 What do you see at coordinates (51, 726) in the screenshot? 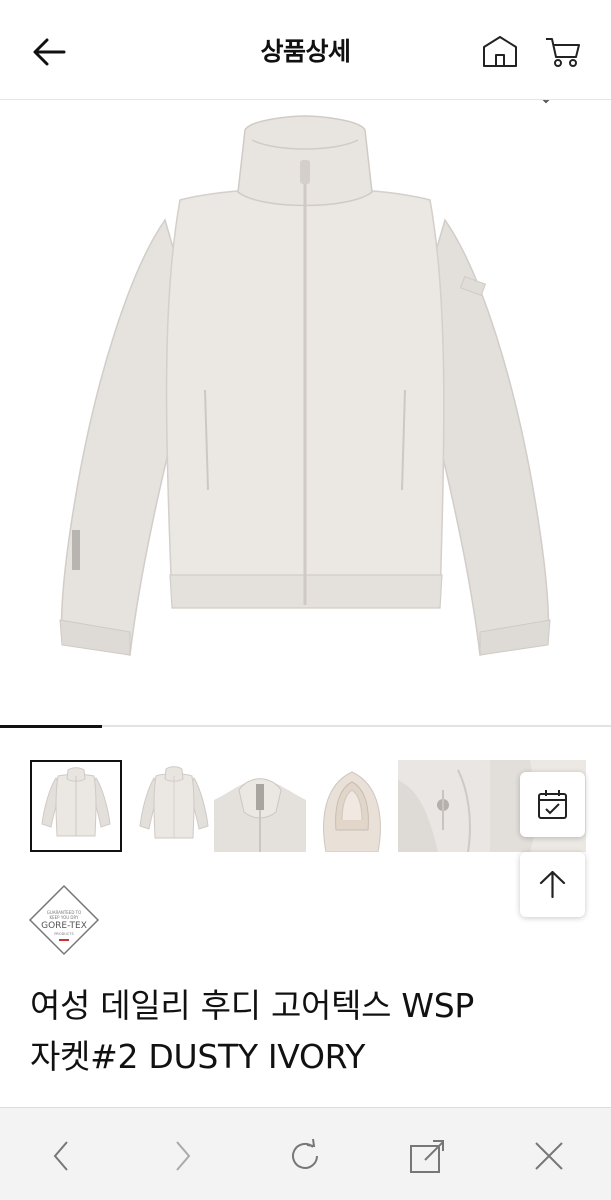
I see `gallery-progress-fill` at bounding box center [51, 726].